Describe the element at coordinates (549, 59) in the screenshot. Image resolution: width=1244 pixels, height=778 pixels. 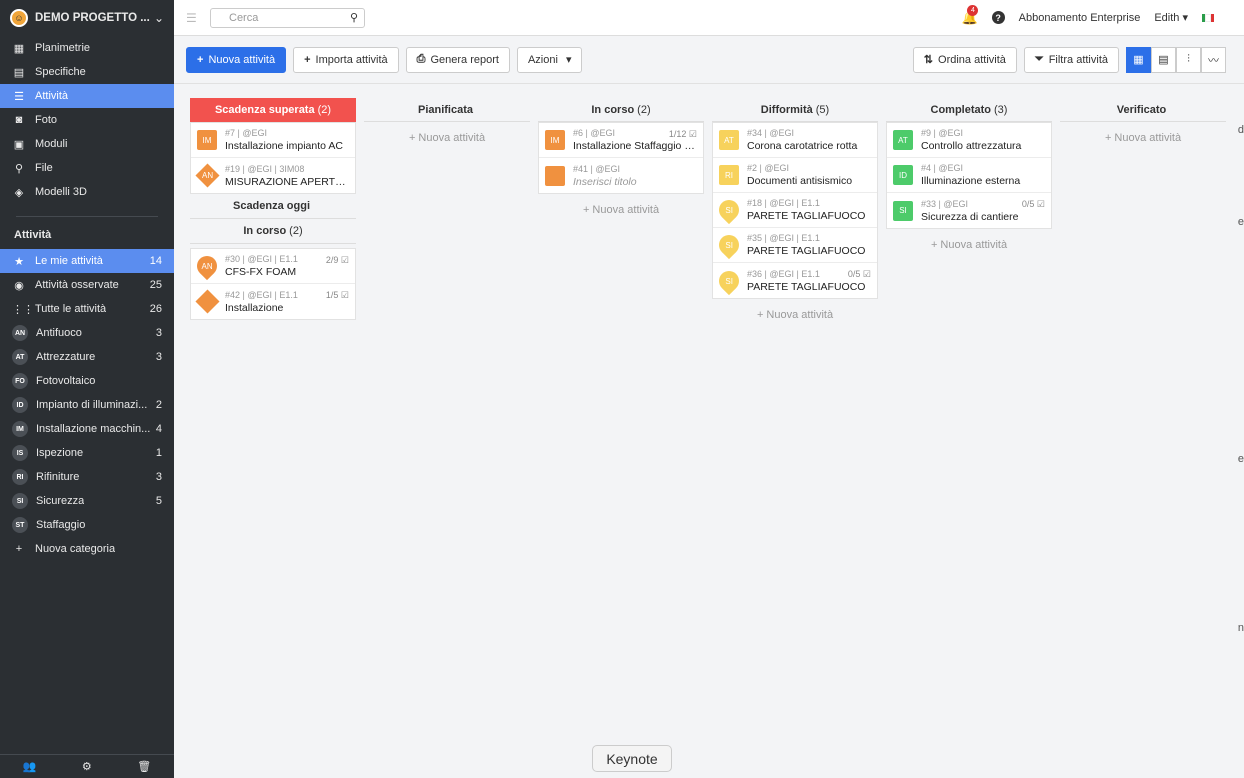
I see `actions-dropdown: Azioni ▾` at that location.